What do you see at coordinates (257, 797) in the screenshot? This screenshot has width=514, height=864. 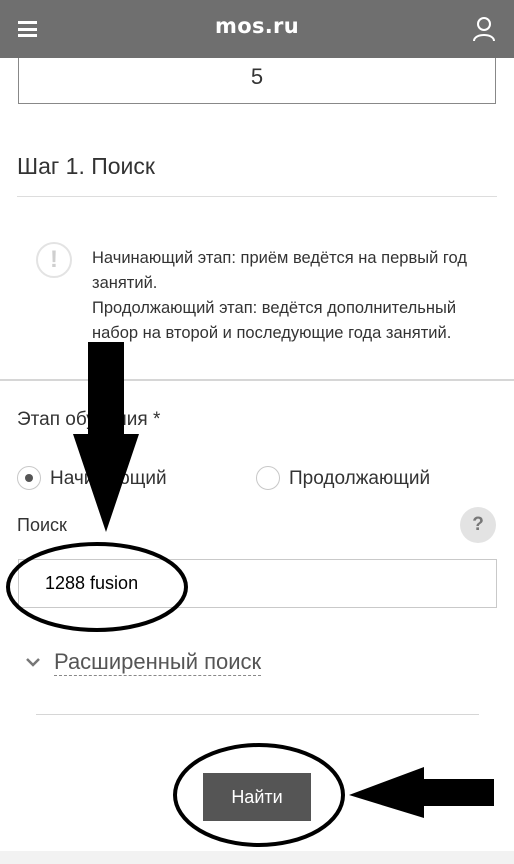 I see `find-button: Найти` at bounding box center [257, 797].